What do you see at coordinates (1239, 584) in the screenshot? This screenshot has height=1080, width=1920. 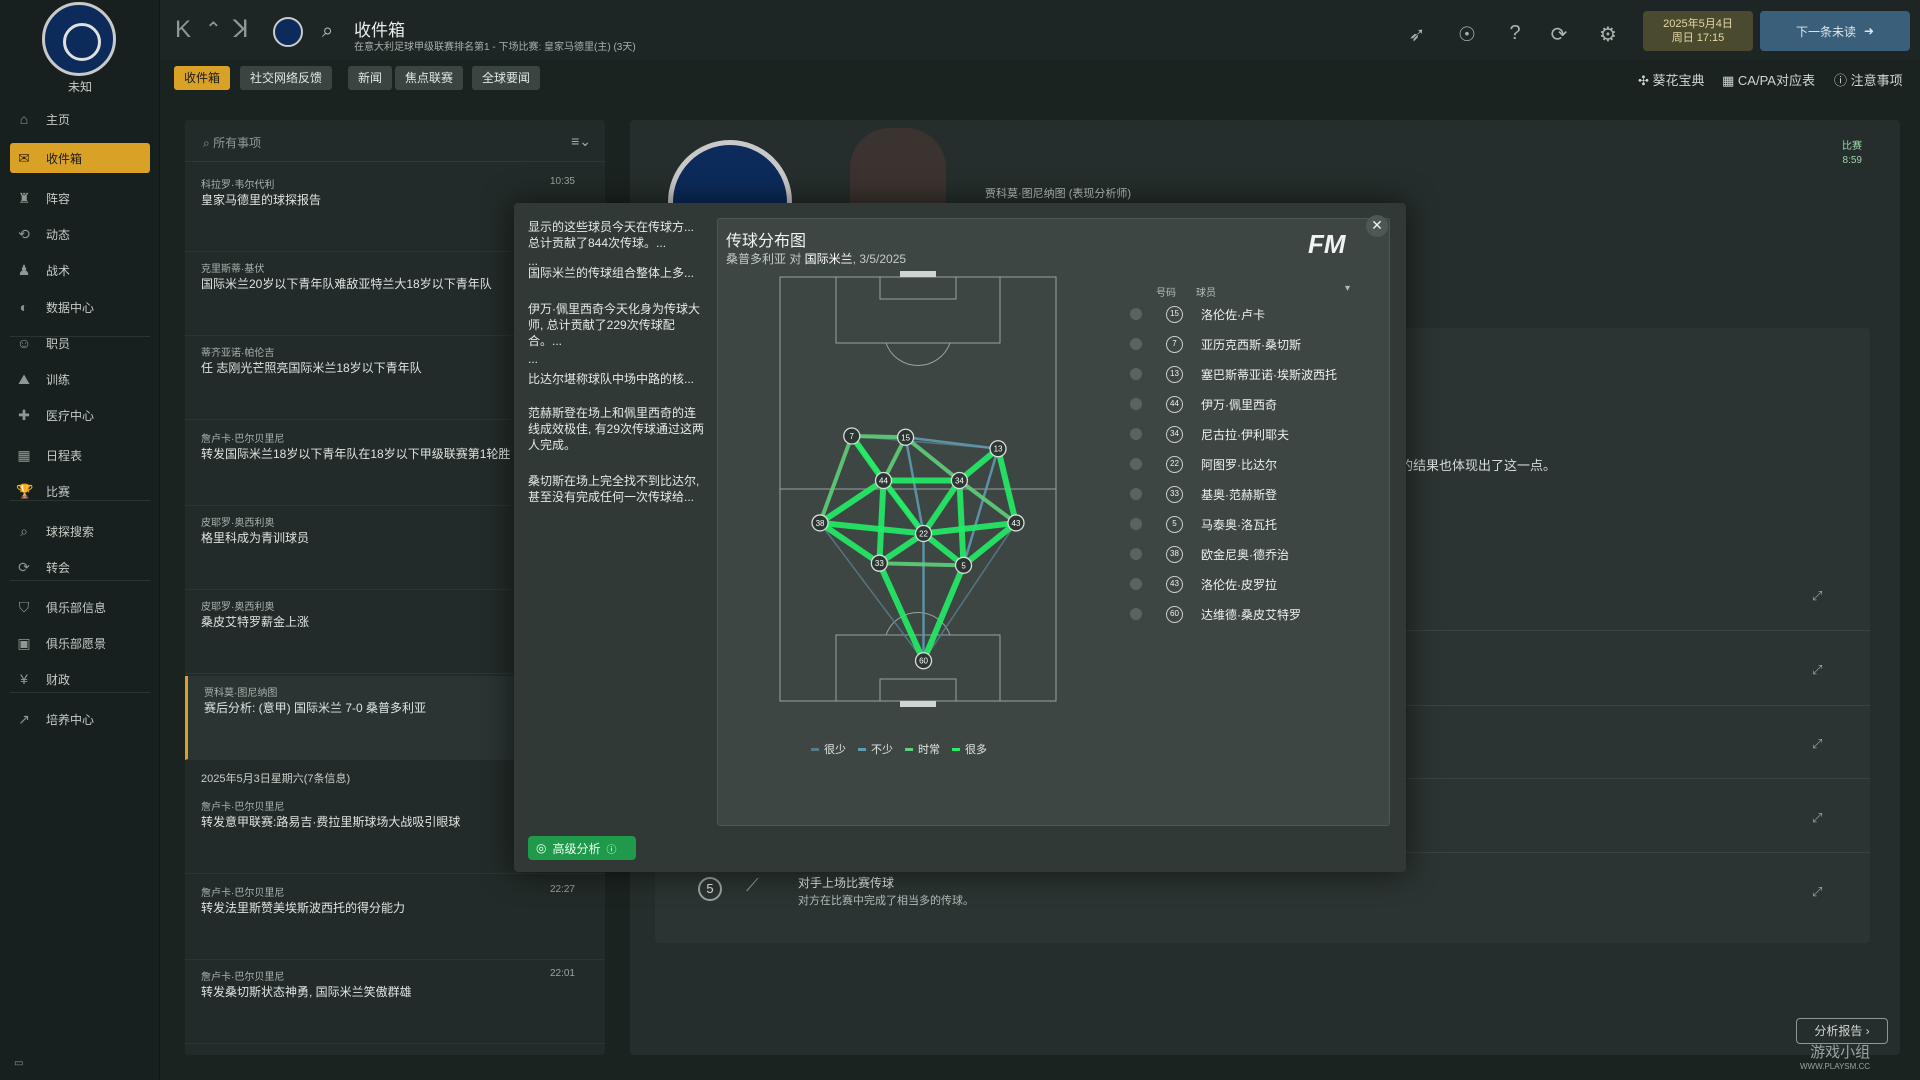 I see `player-name: 洛伦佐·皮罗拉` at bounding box center [1239, 584].